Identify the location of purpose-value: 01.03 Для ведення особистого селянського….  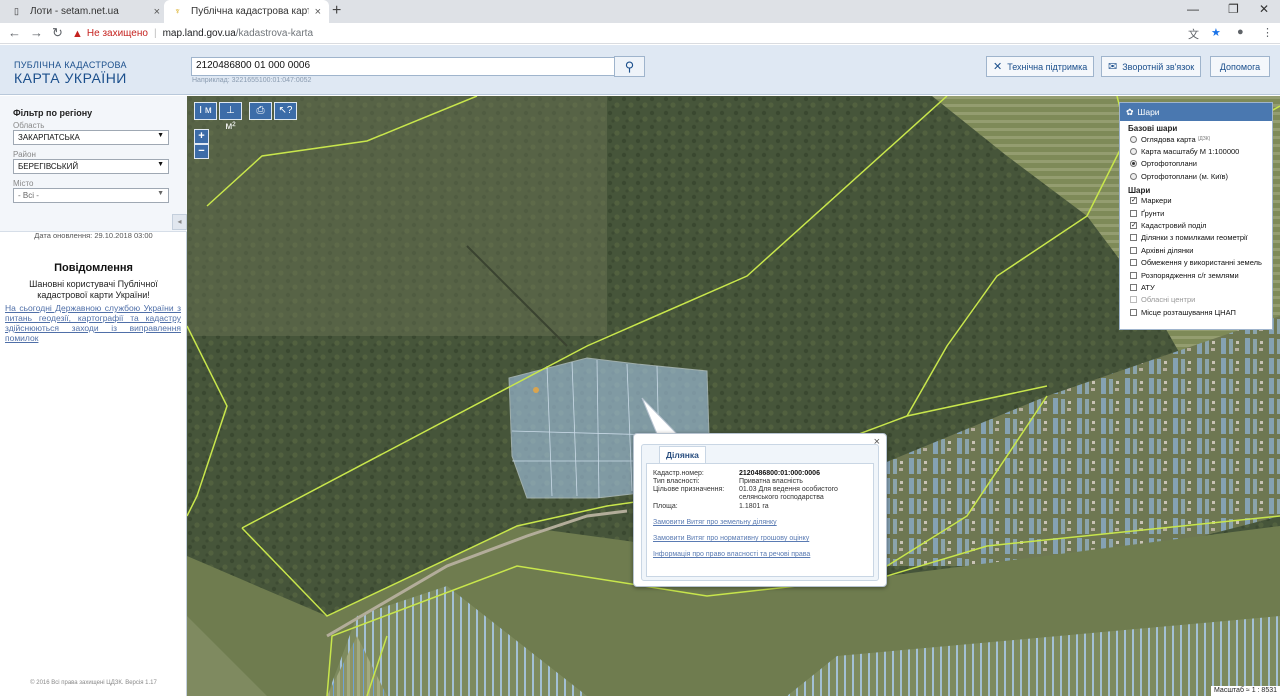
(788, 493).